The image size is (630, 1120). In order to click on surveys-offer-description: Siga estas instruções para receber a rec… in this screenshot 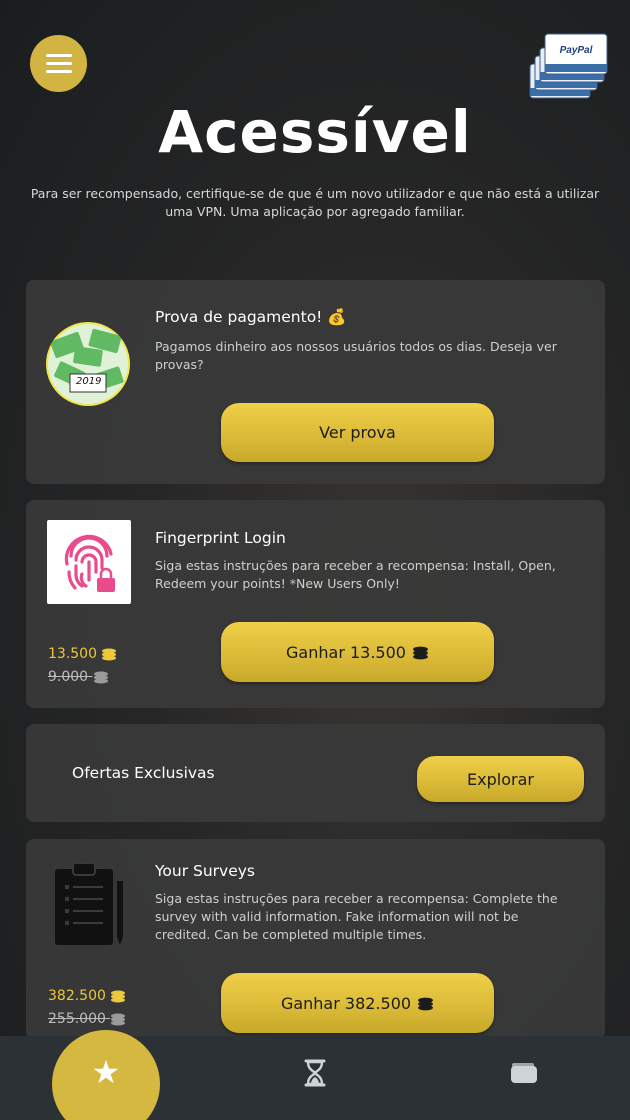, I will do `click(356, 916)`.